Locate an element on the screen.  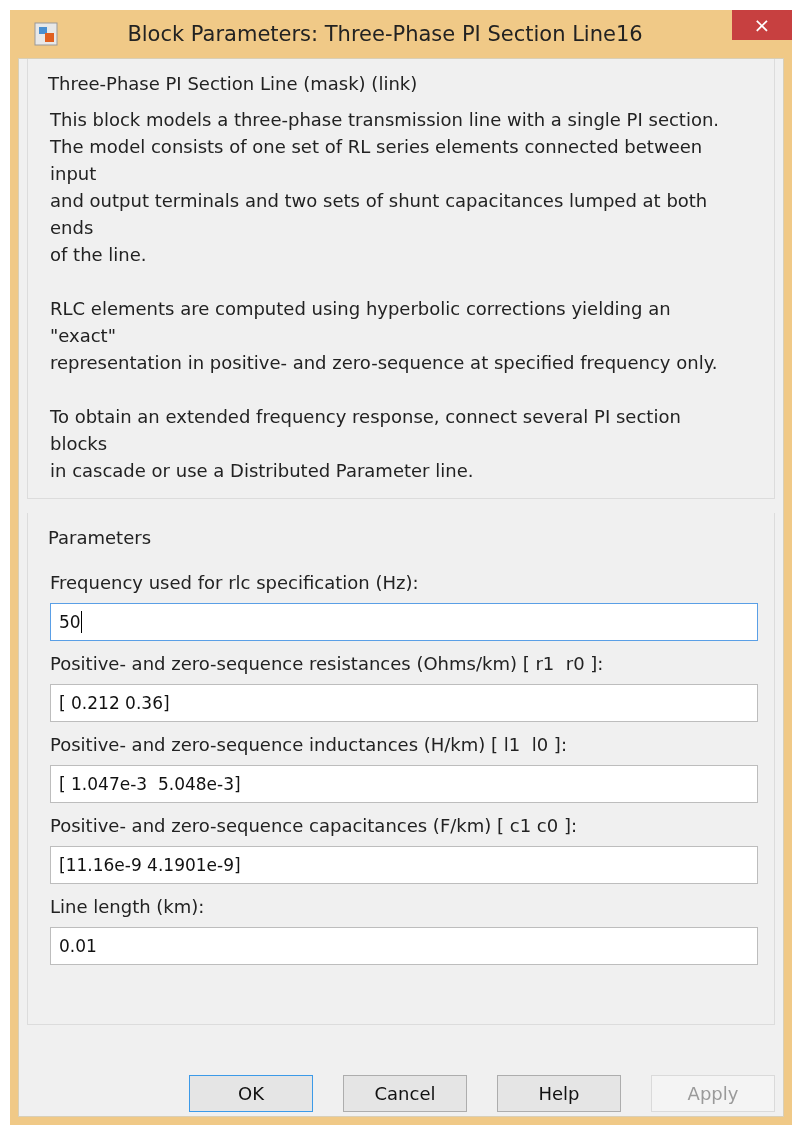
description-text: The model consists of one set of RL series elements connected between is located at coordinates (377, 147).